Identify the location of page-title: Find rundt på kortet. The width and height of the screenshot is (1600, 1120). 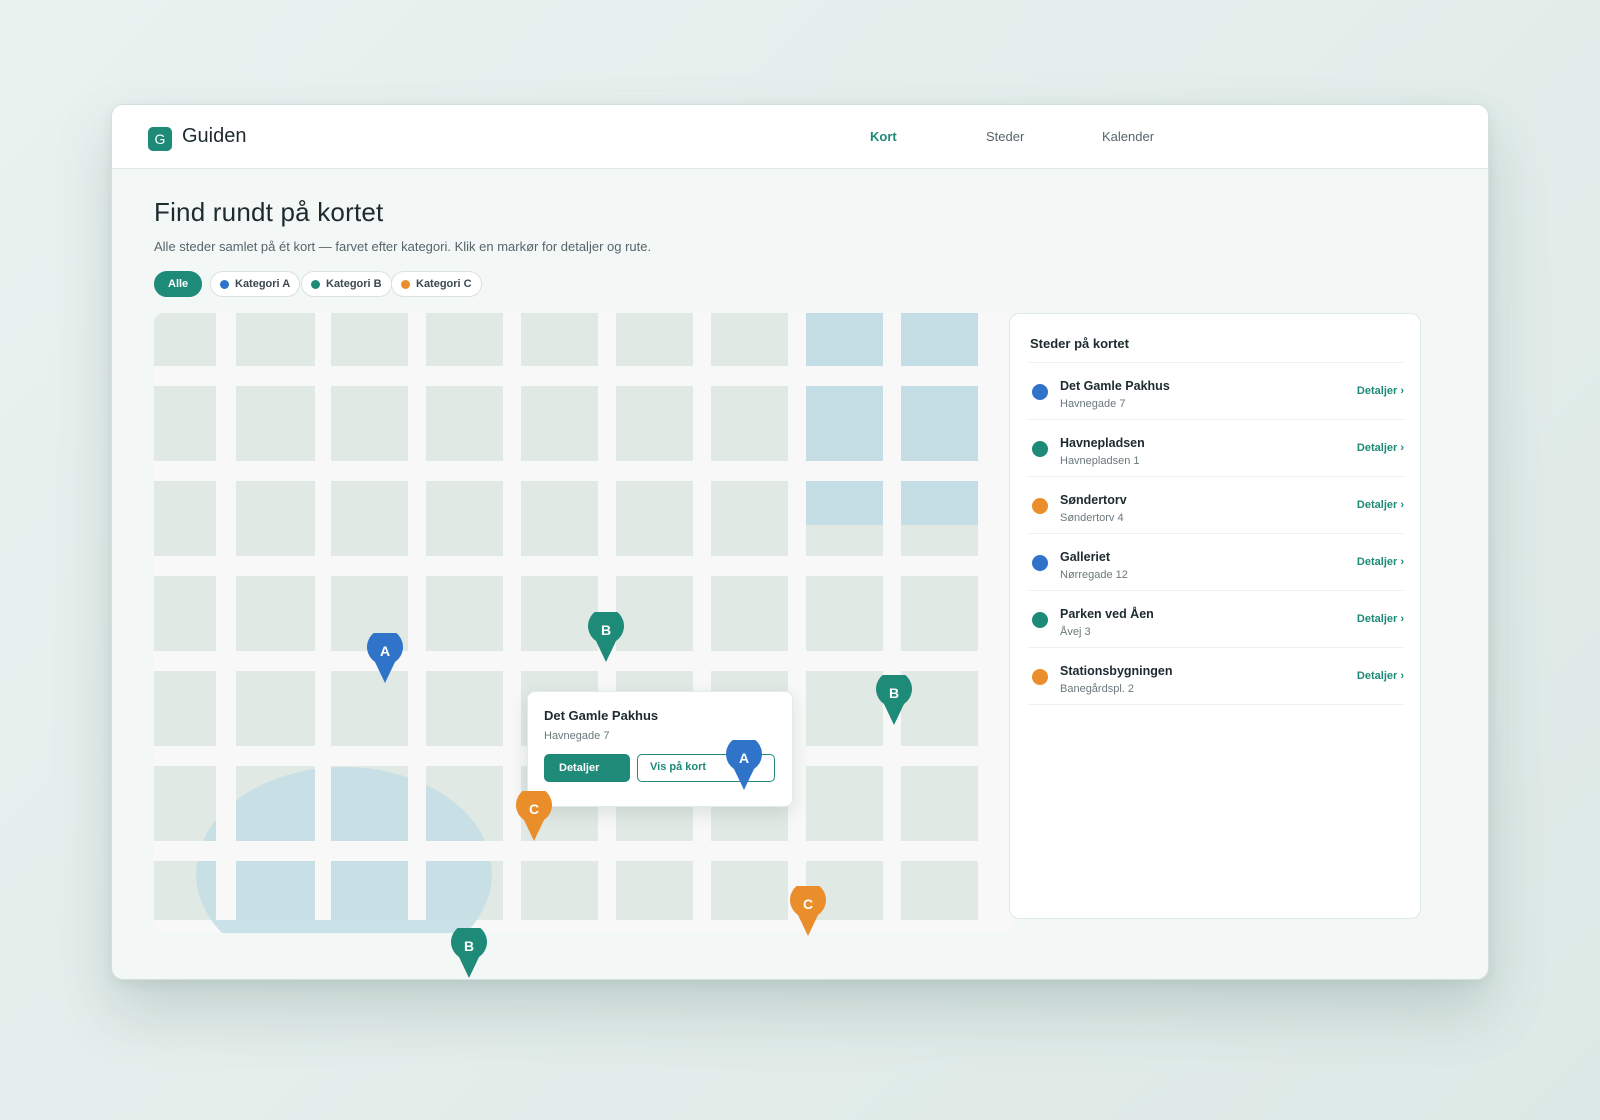
(269, 212).